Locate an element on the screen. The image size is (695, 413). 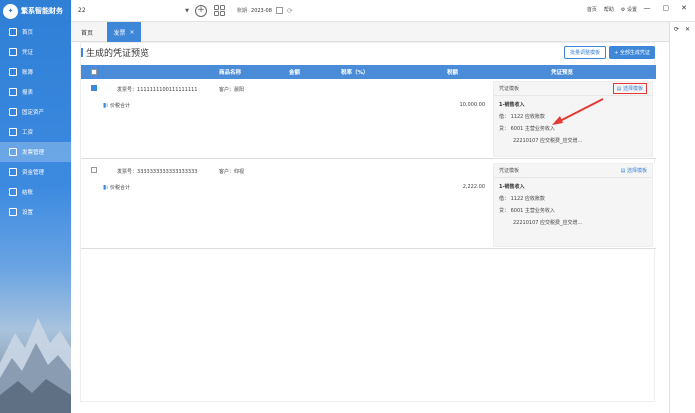
sidebar-item-3: 报表 is located at coordinates (35, 92).